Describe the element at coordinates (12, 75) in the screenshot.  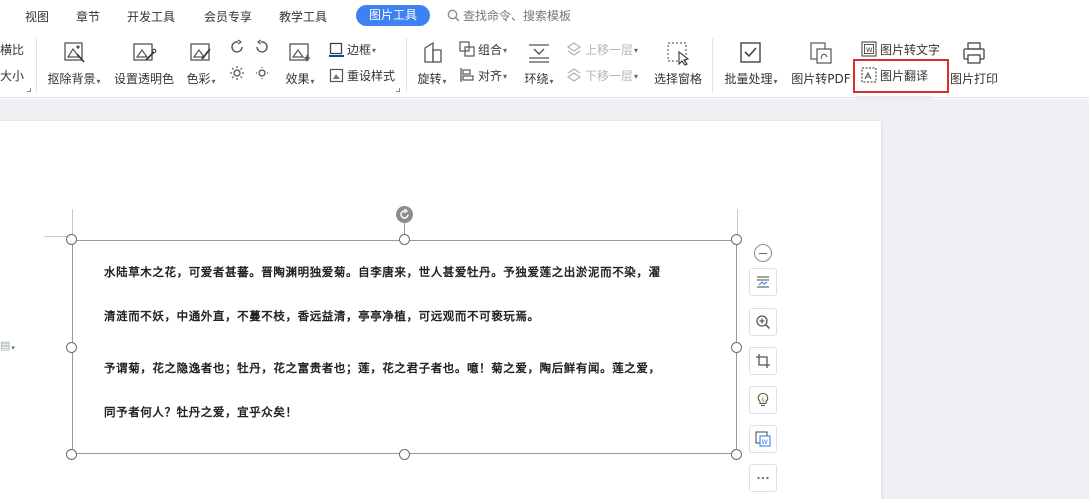
I see `size-label: 大小` at that location.